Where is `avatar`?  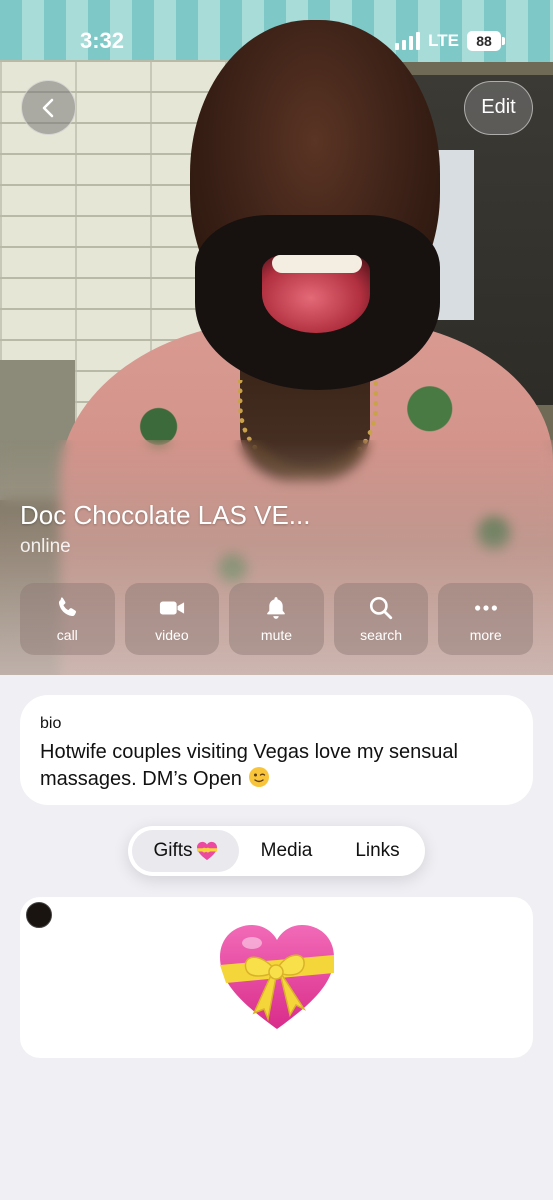
avatar is located at coordinates (39, 915).